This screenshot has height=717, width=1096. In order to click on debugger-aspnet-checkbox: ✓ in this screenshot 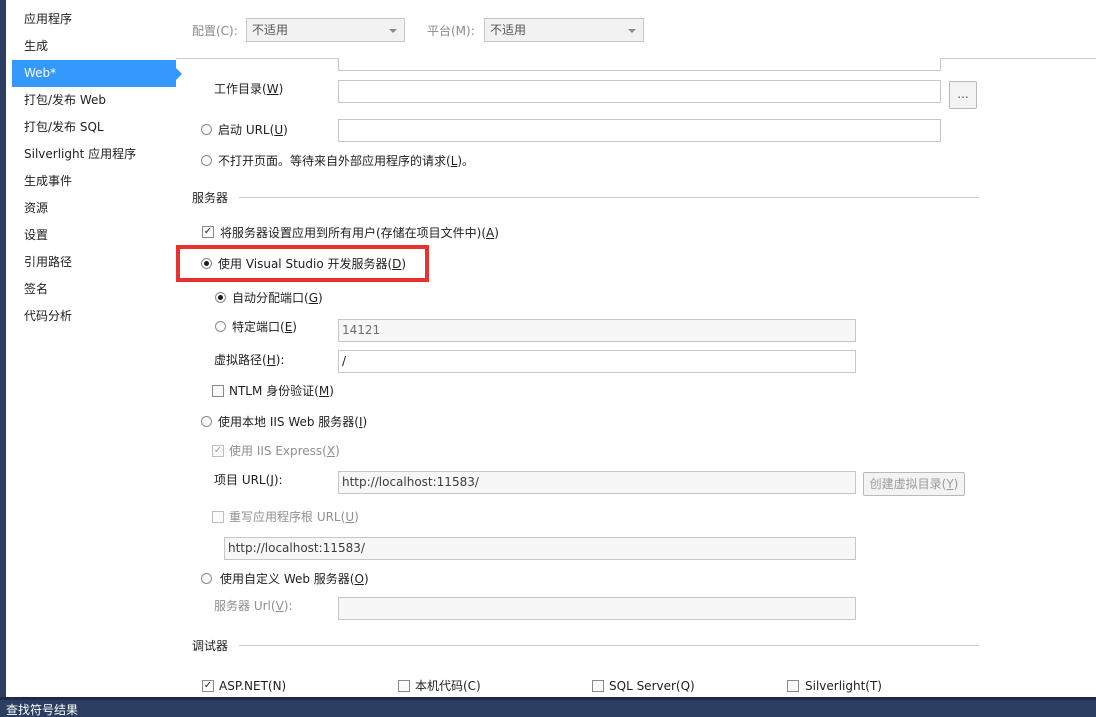, I will do `click(208, 686)`.